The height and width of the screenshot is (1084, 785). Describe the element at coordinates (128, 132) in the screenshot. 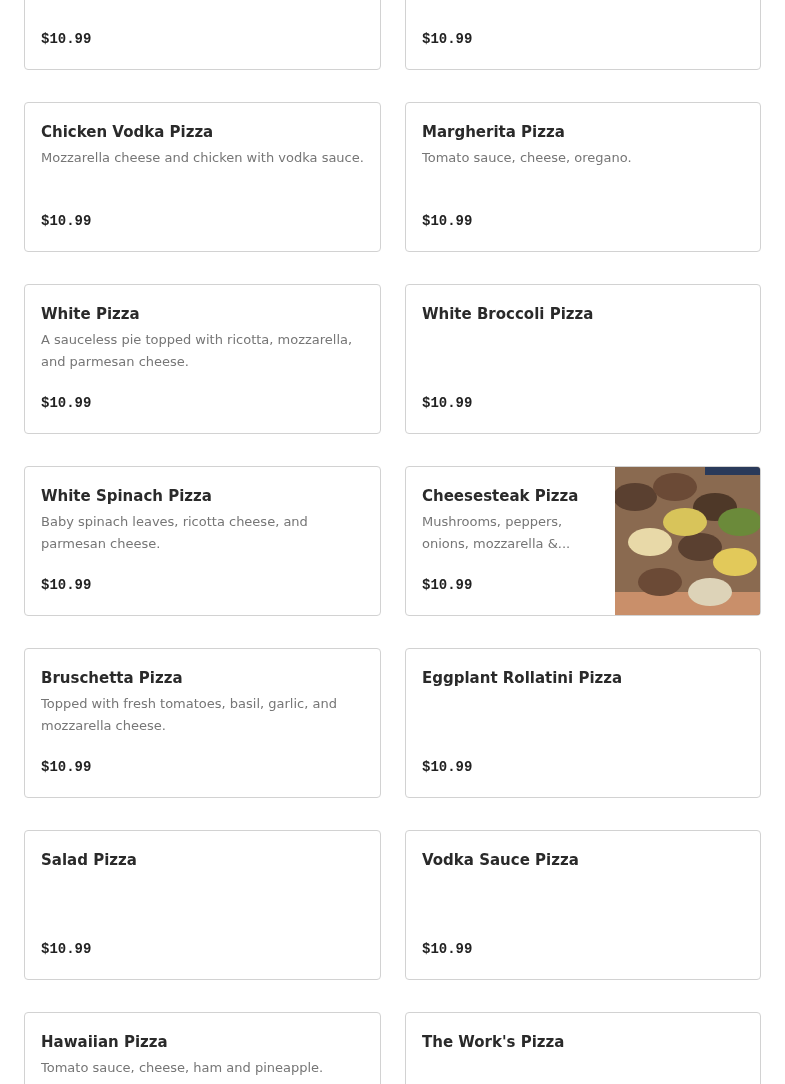

I see `item-name: Chicken Vodka Pizza` at that location.